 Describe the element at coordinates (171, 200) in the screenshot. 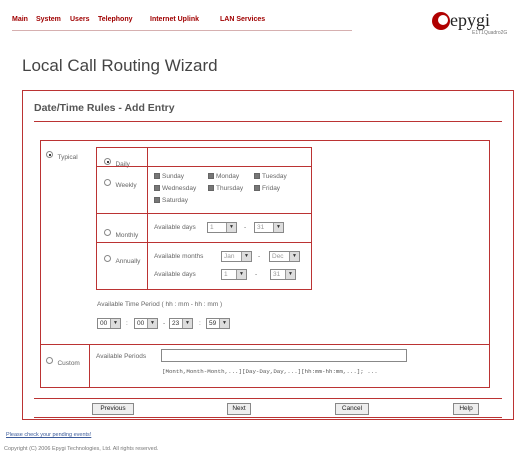

I see `day-saturday: Saturday` at that location.